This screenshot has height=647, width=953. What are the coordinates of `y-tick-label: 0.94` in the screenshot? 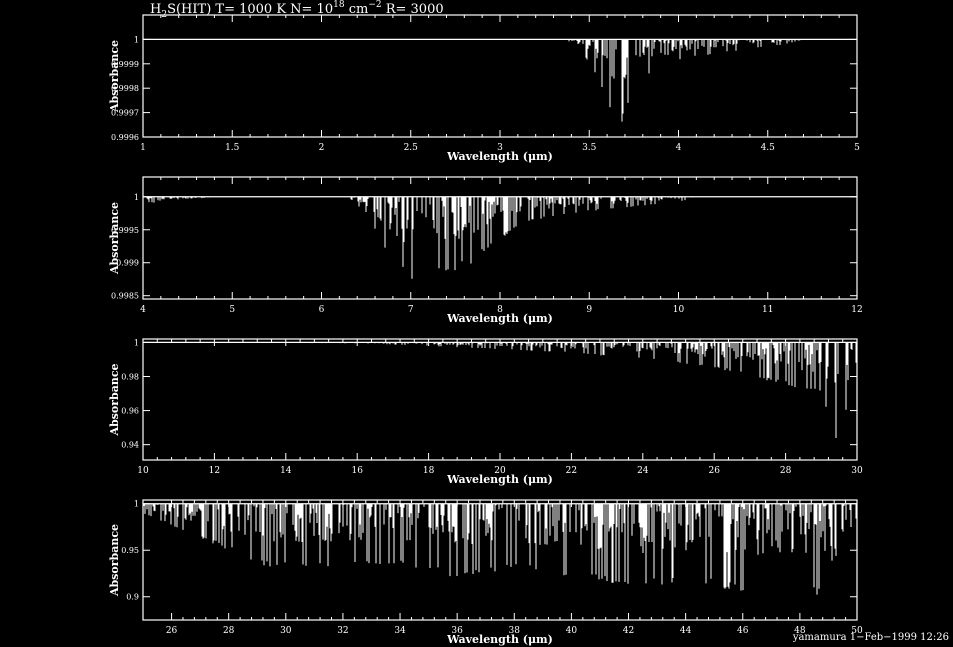 It's located at (130, 445).